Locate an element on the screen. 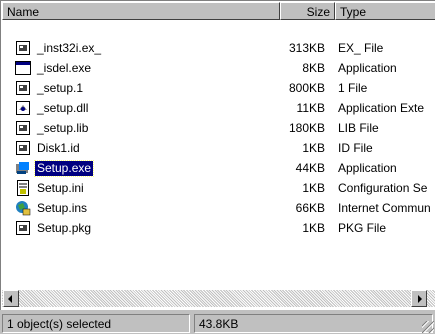 The height and width of the screenshot is (334, 435). dll-icon is located at coordinates (23, 108).